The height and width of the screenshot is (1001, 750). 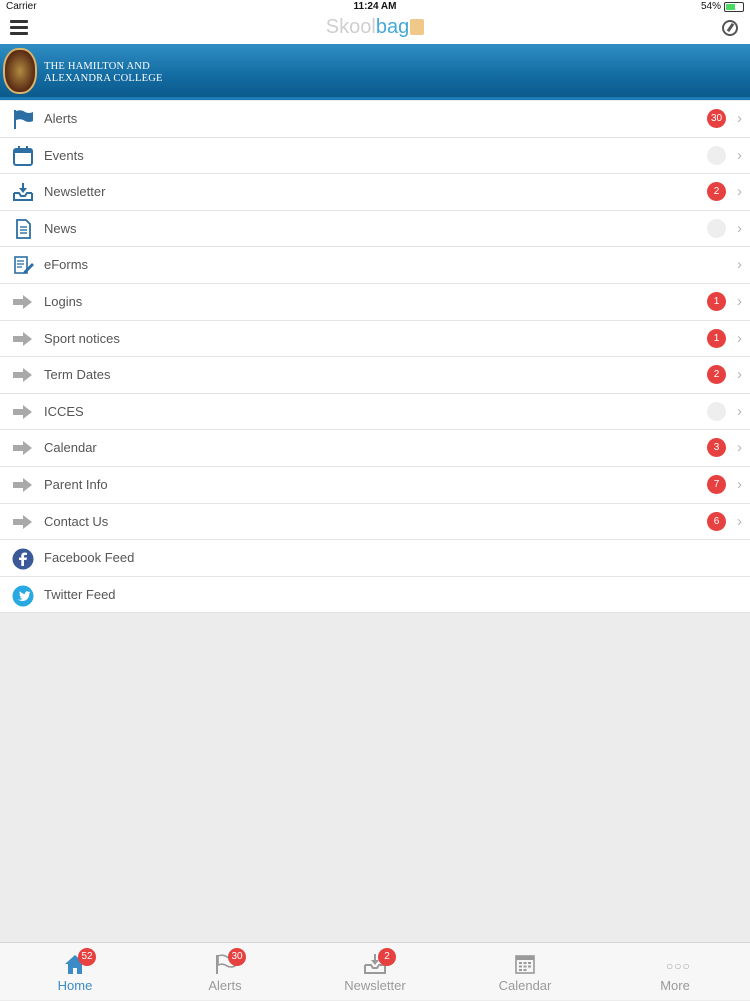 I want to click on form-edit-icon, so click(x=23, y=265).